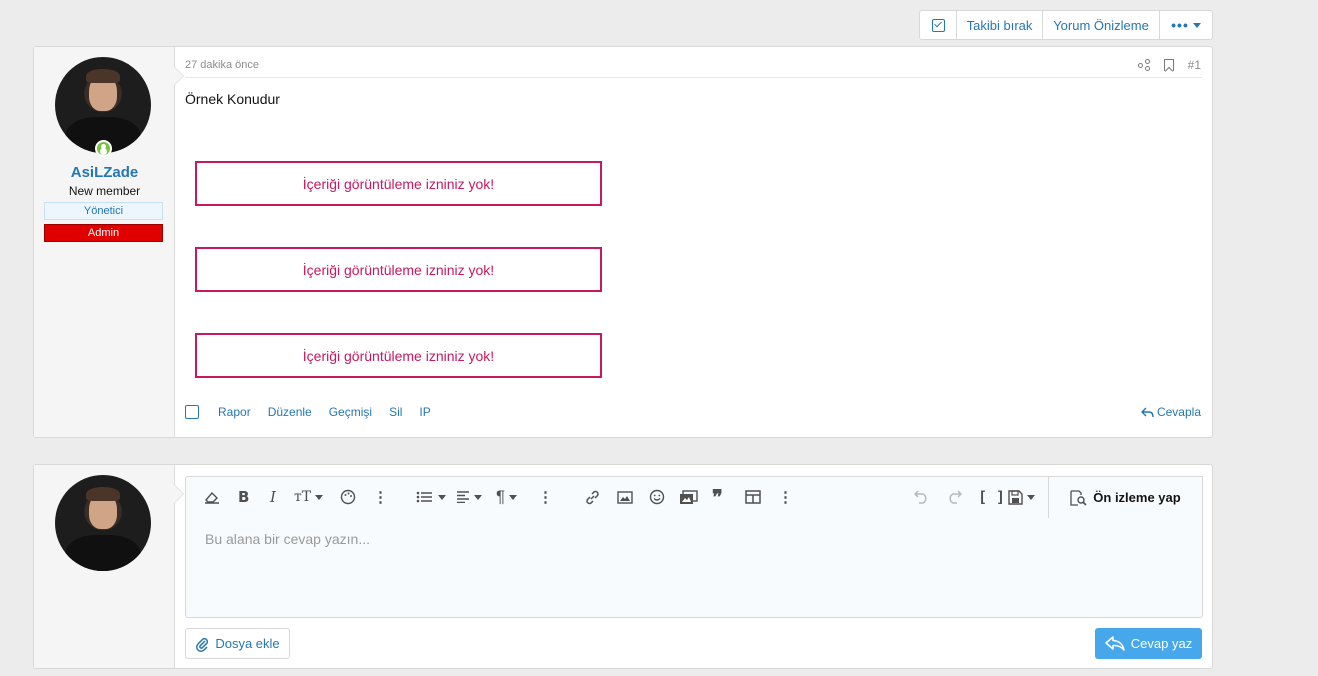 The width and height of the screenshot is (1318, 676). What do you see at coordinates (1161, 643) in the screenshot?
I see `submit-label: Cevap yaz` at bounding box center [1161, 643].